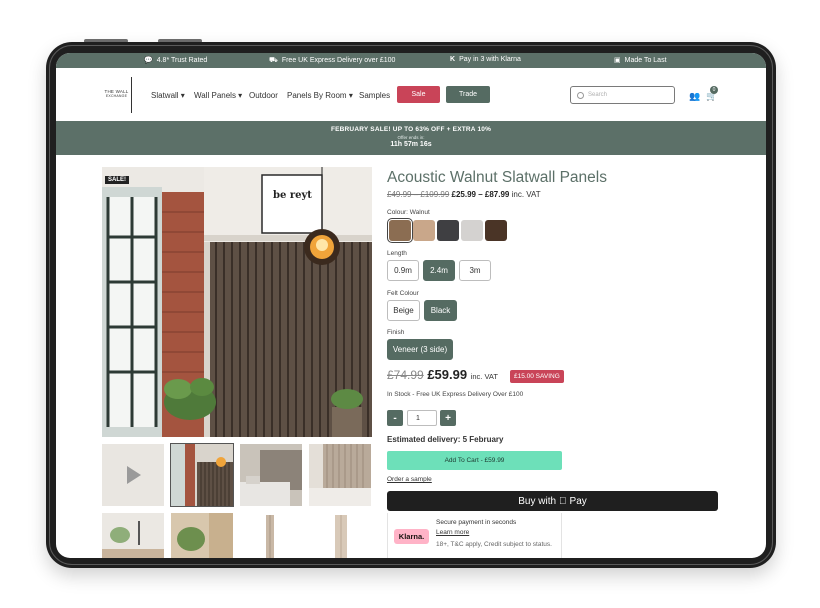 This screenshot has width=820, height=608. I want to click on swatch-white, so click(472, 230).